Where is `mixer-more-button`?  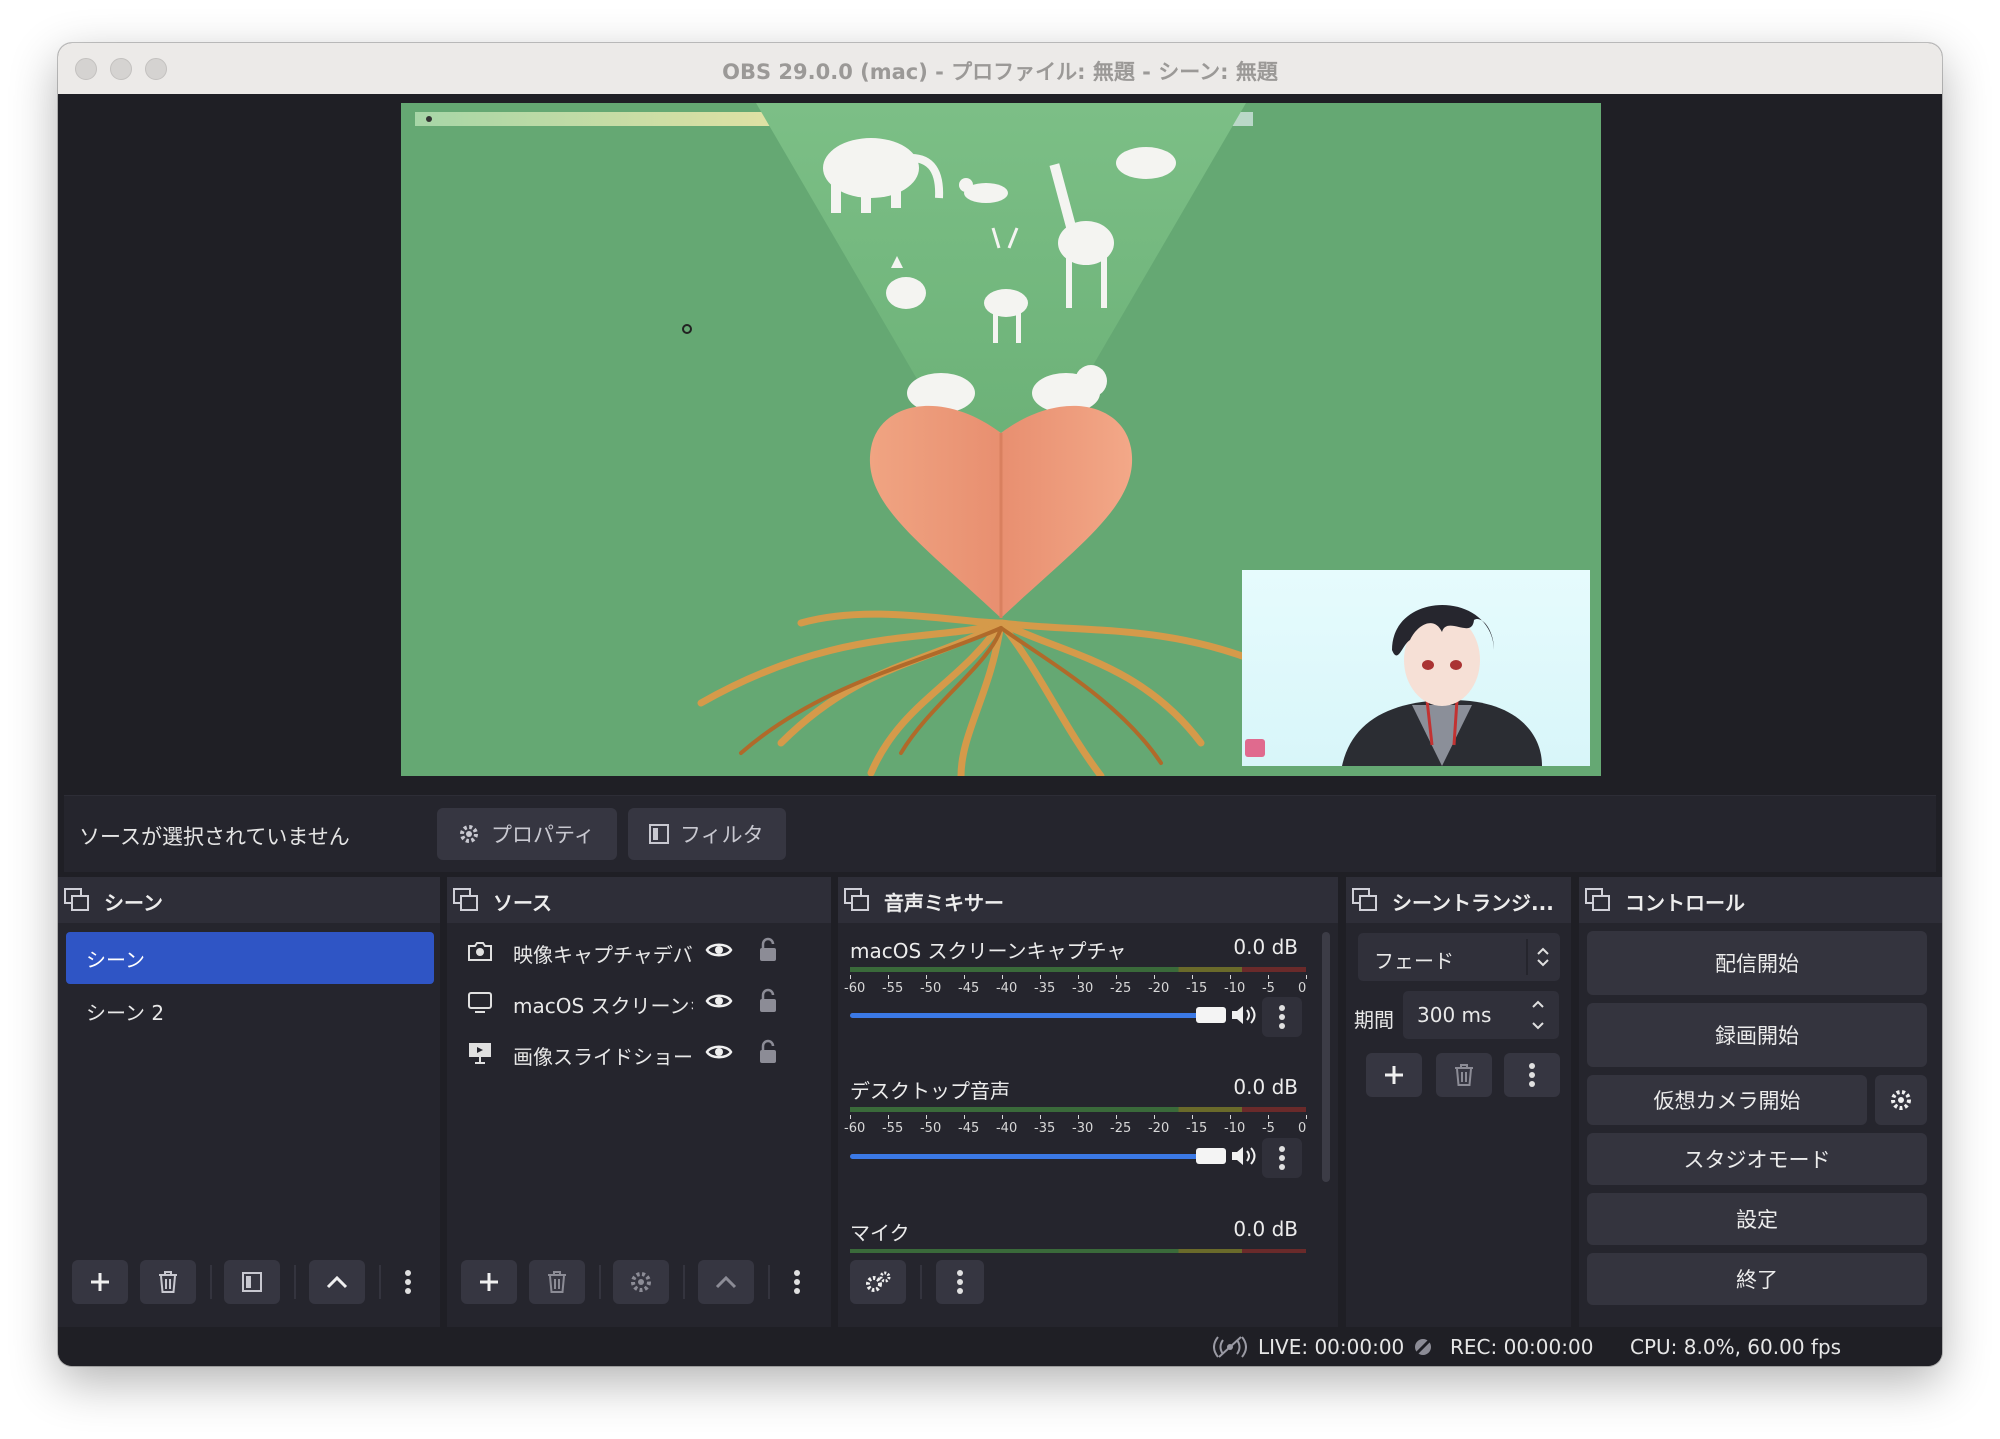
mixer-more-button is located at coordinates (960, 1282).